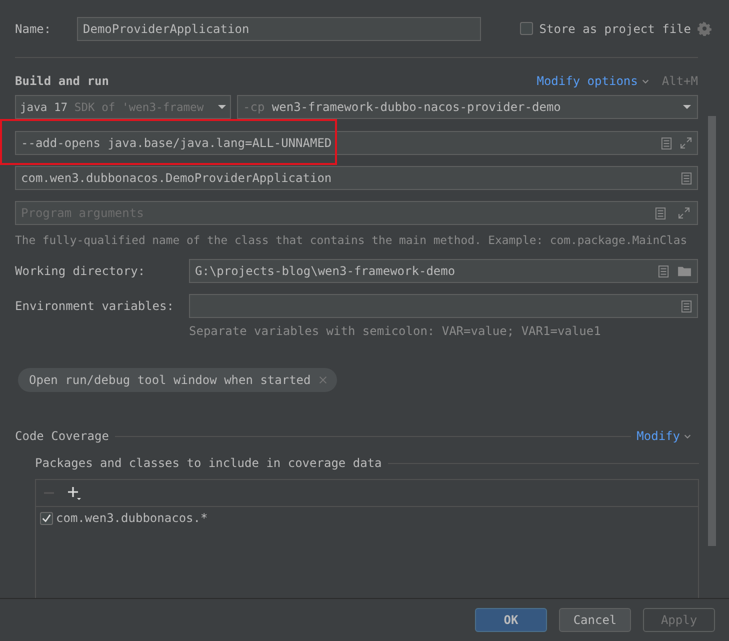 The width and height of the screenshot is (729, 641). What do you see at coordinates (595, 620) in the screenshot?
I see `dialog-button: Cancel` at bounding box center [595, 620].